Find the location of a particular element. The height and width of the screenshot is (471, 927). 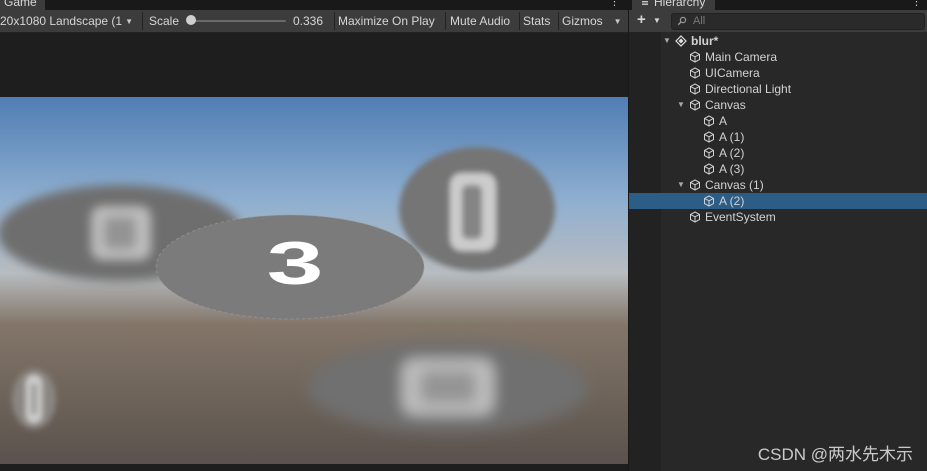

center-disk: 3 is located at coordinates (290, 267).